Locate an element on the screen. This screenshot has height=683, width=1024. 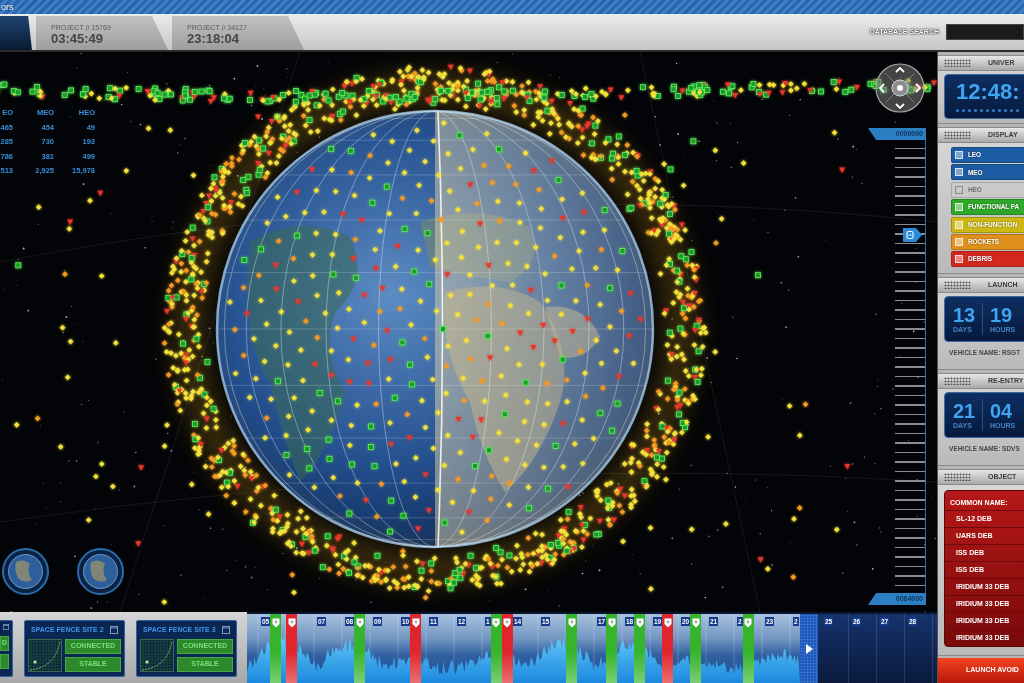
countdown-value: 13 is located at coordinates (964, 315).